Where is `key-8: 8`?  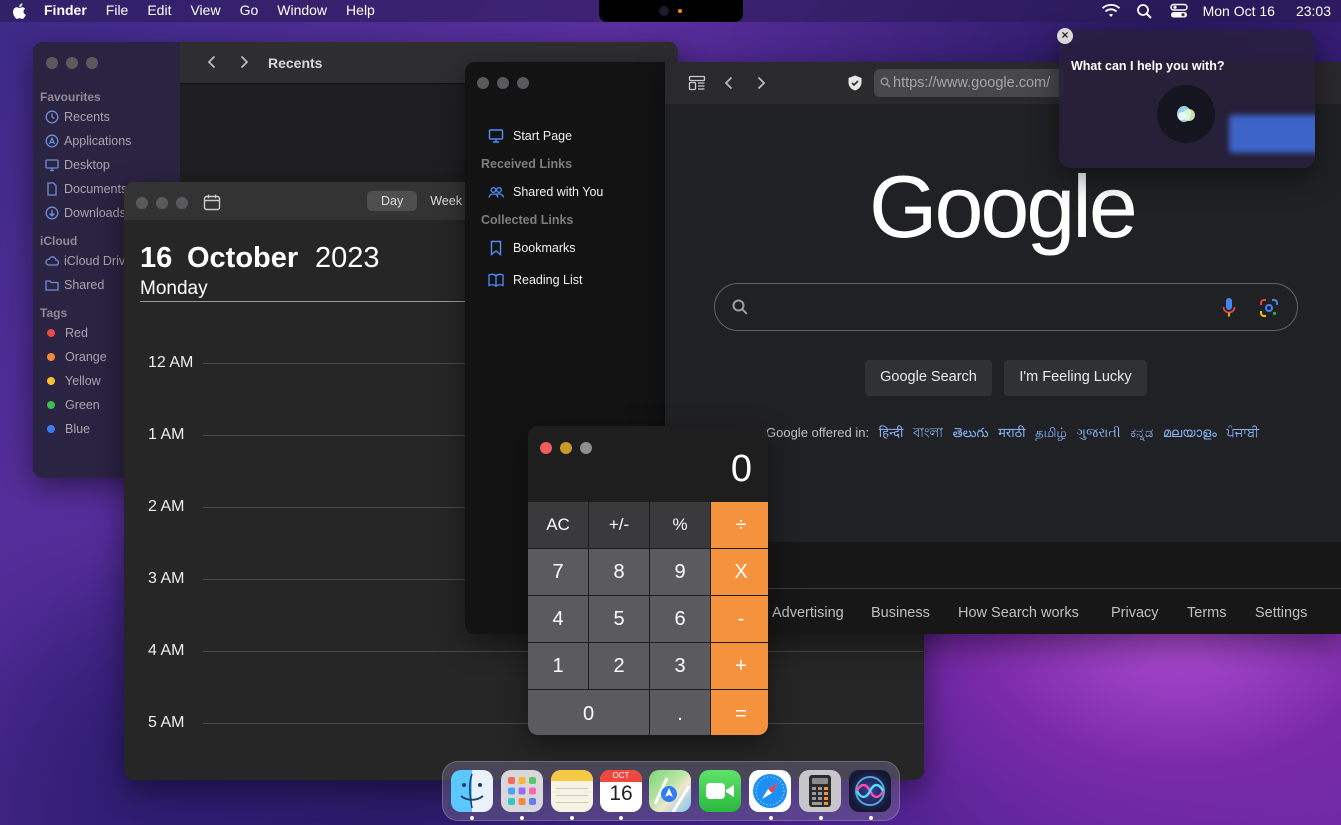
key-8: 8 is located at coordinates (619, 572).